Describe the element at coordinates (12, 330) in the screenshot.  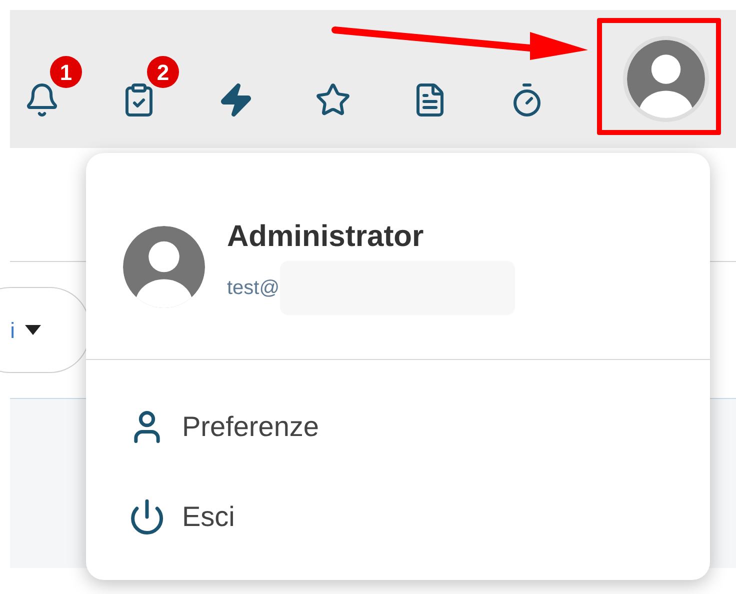
I see `select-value: i` at that location.